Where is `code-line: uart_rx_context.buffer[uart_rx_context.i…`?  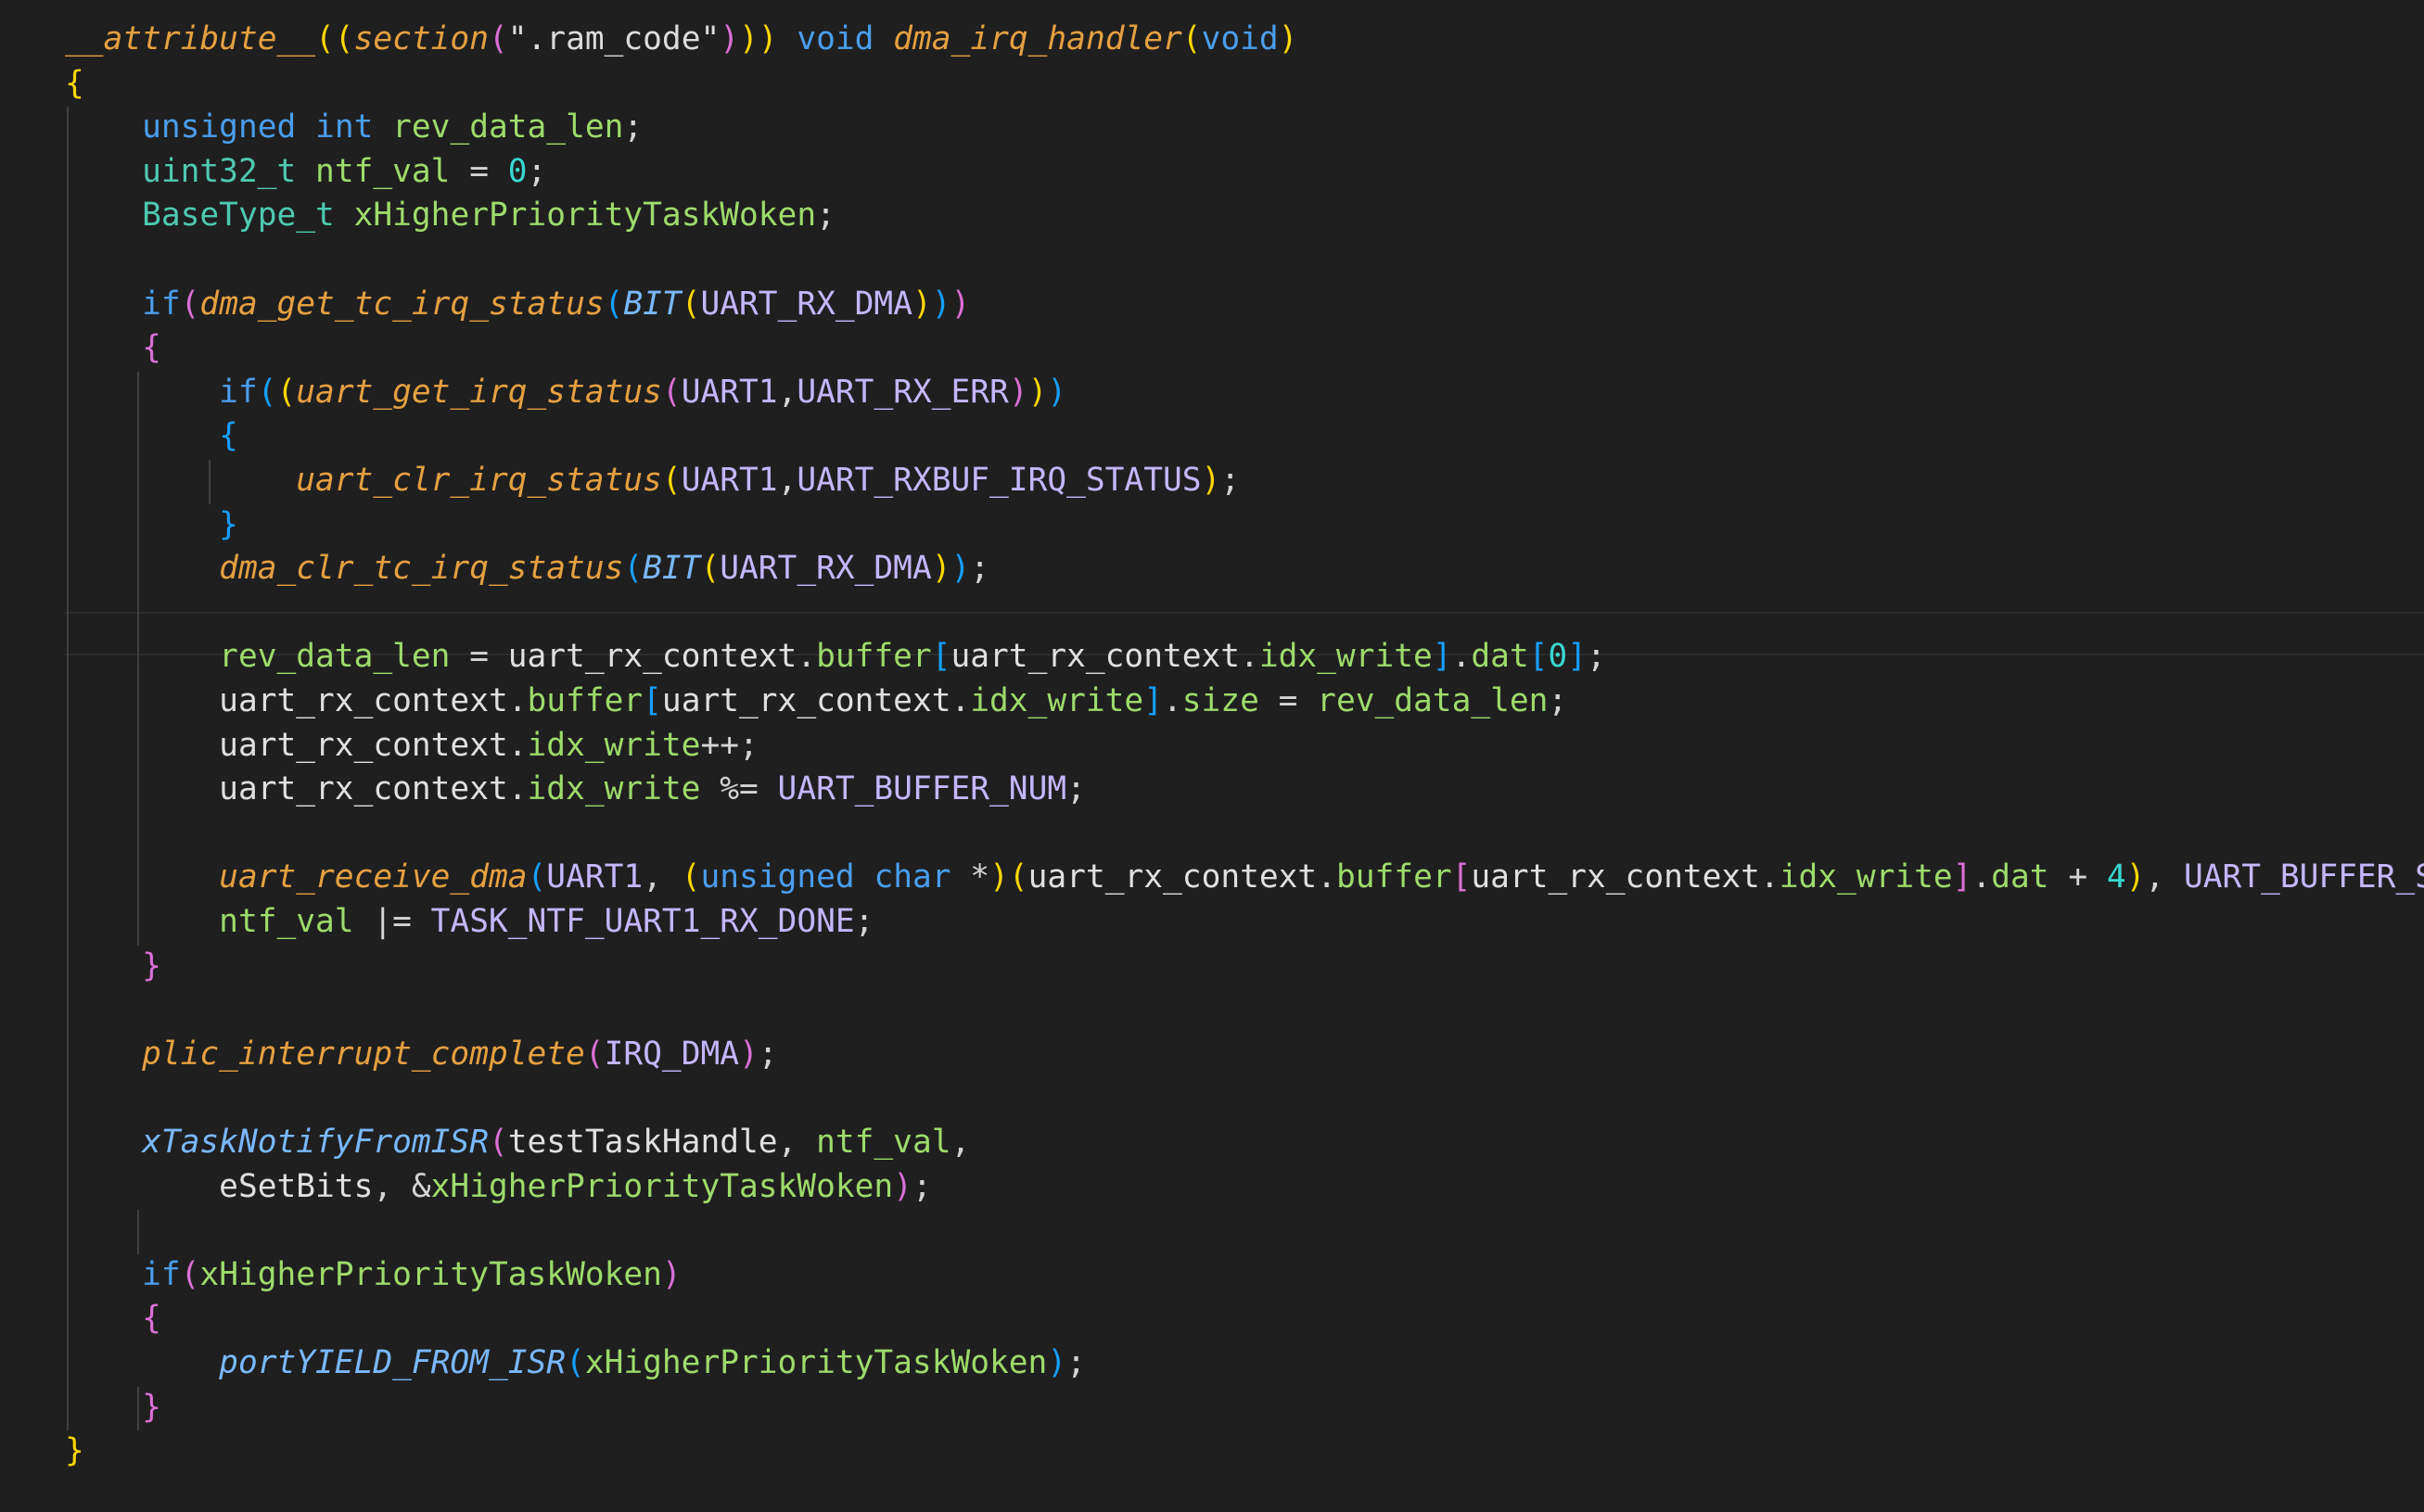
code-line: uart_rx_context.buffer[uart_rx_context.i… is located at coordinates (816, 701).